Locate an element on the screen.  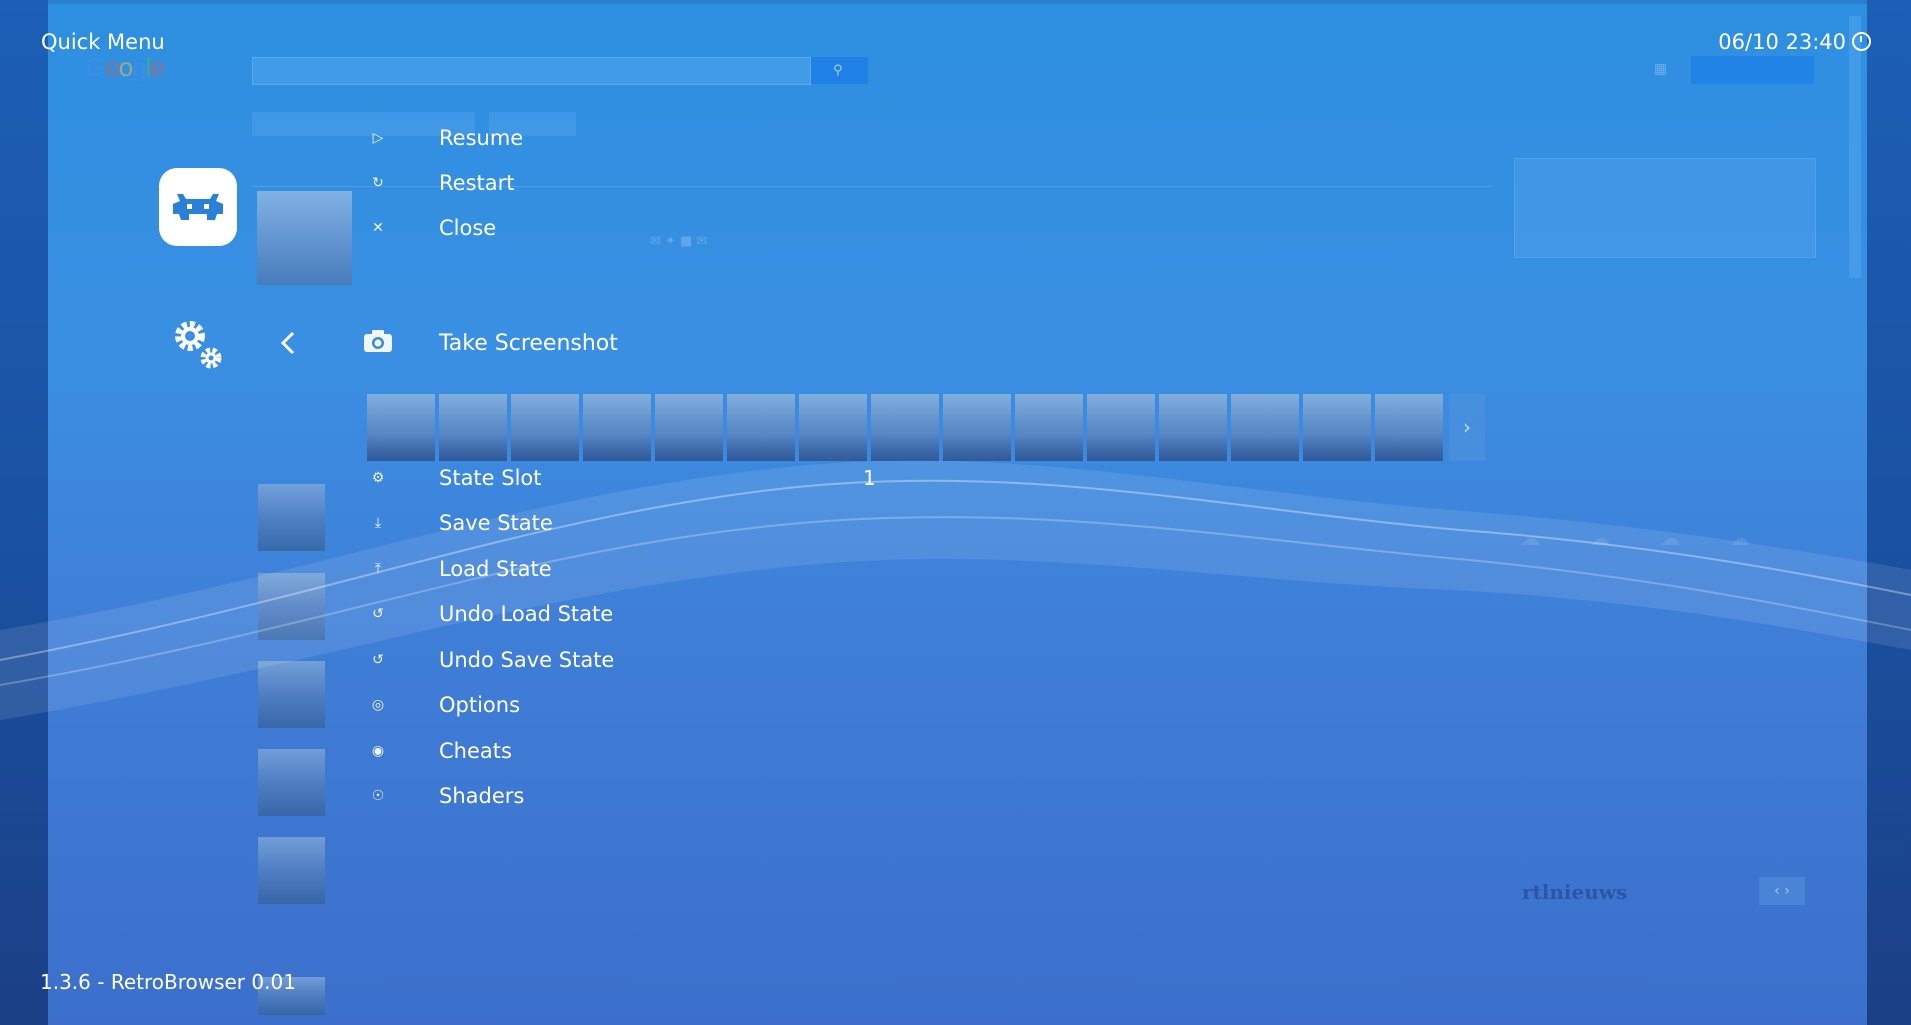
menu-item-label: Shaders is located at coordinates (482, 796).